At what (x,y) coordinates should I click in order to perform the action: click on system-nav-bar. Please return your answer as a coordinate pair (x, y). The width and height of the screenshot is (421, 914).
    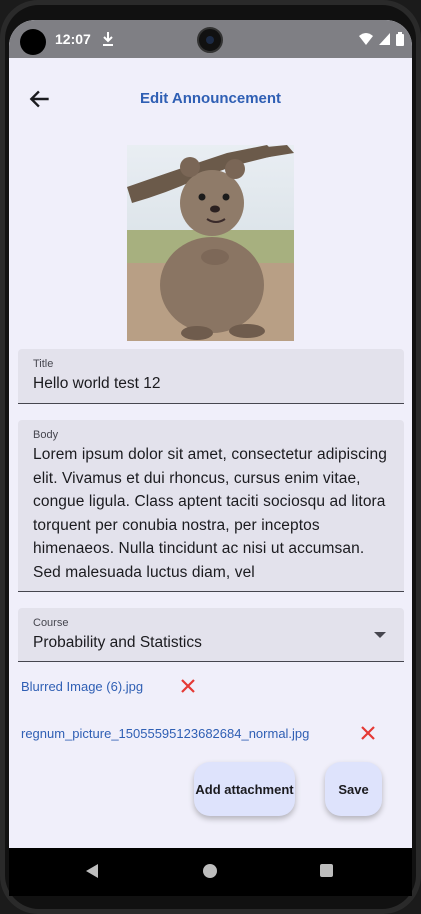
    Looking at the image, I should click on (210, 872).